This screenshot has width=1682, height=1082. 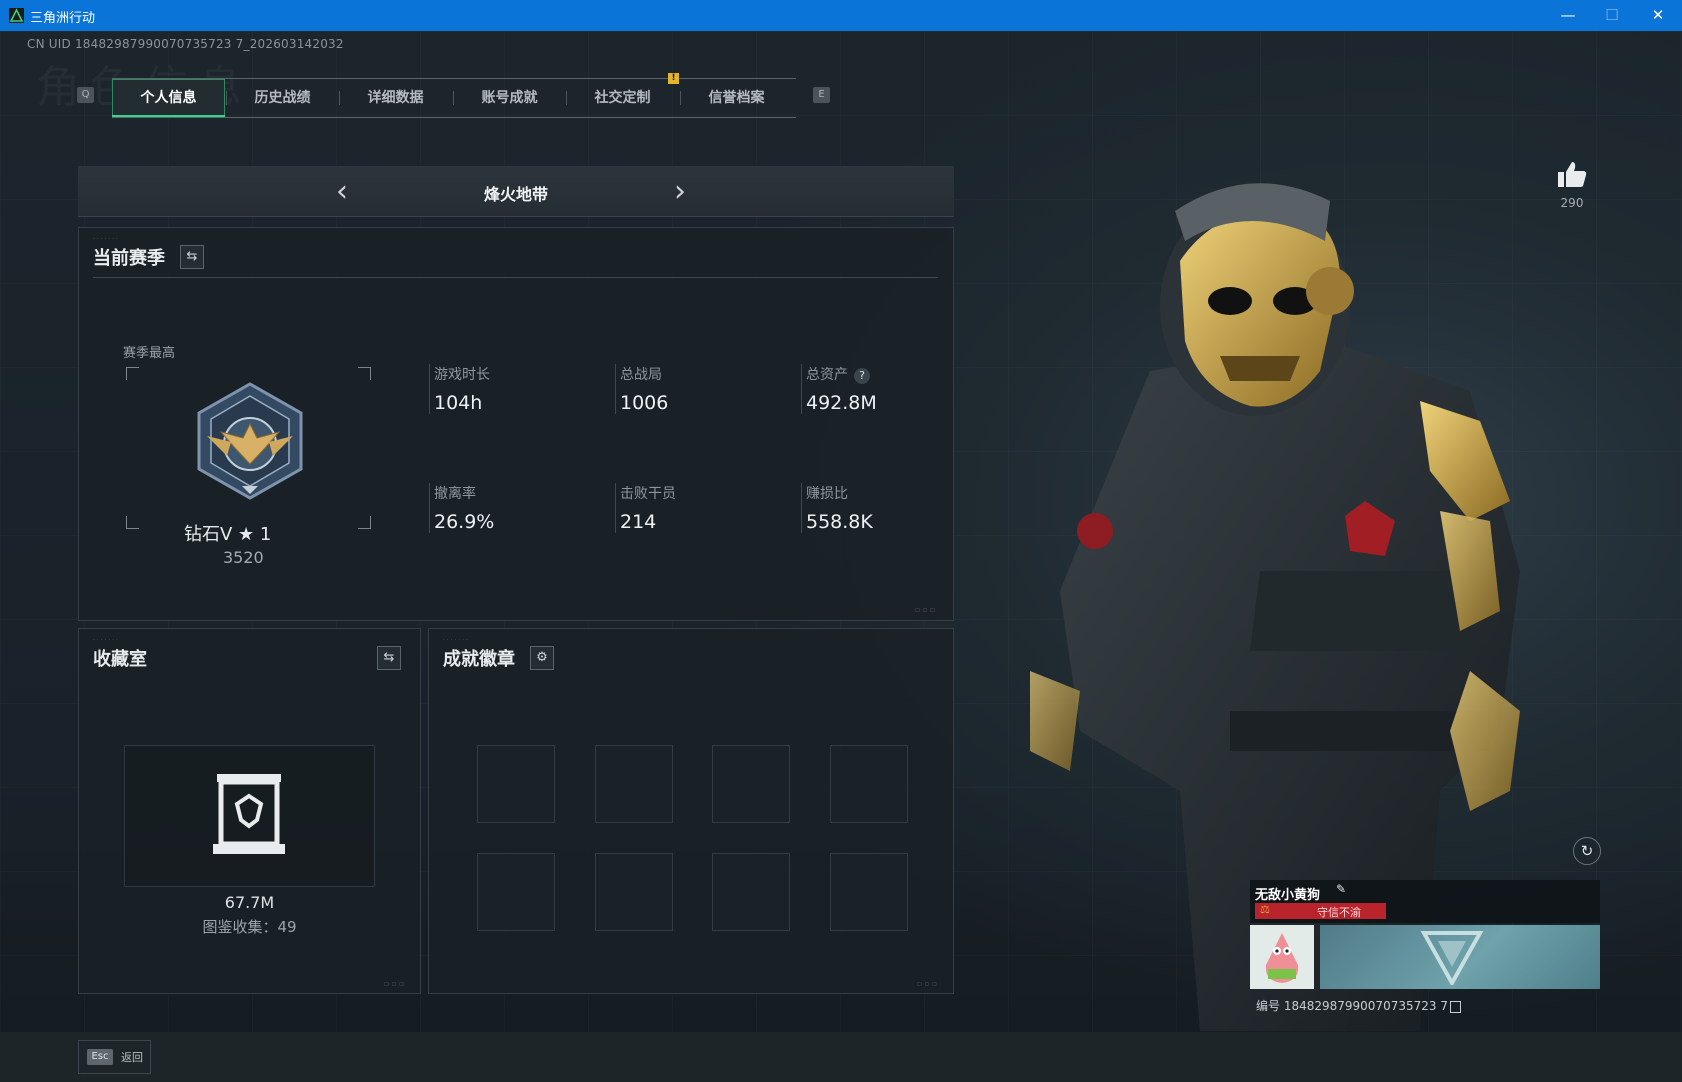 I want to click on window-title-bar: 三角洲行动 — ☐ ✕, so click(x=841, y=15).